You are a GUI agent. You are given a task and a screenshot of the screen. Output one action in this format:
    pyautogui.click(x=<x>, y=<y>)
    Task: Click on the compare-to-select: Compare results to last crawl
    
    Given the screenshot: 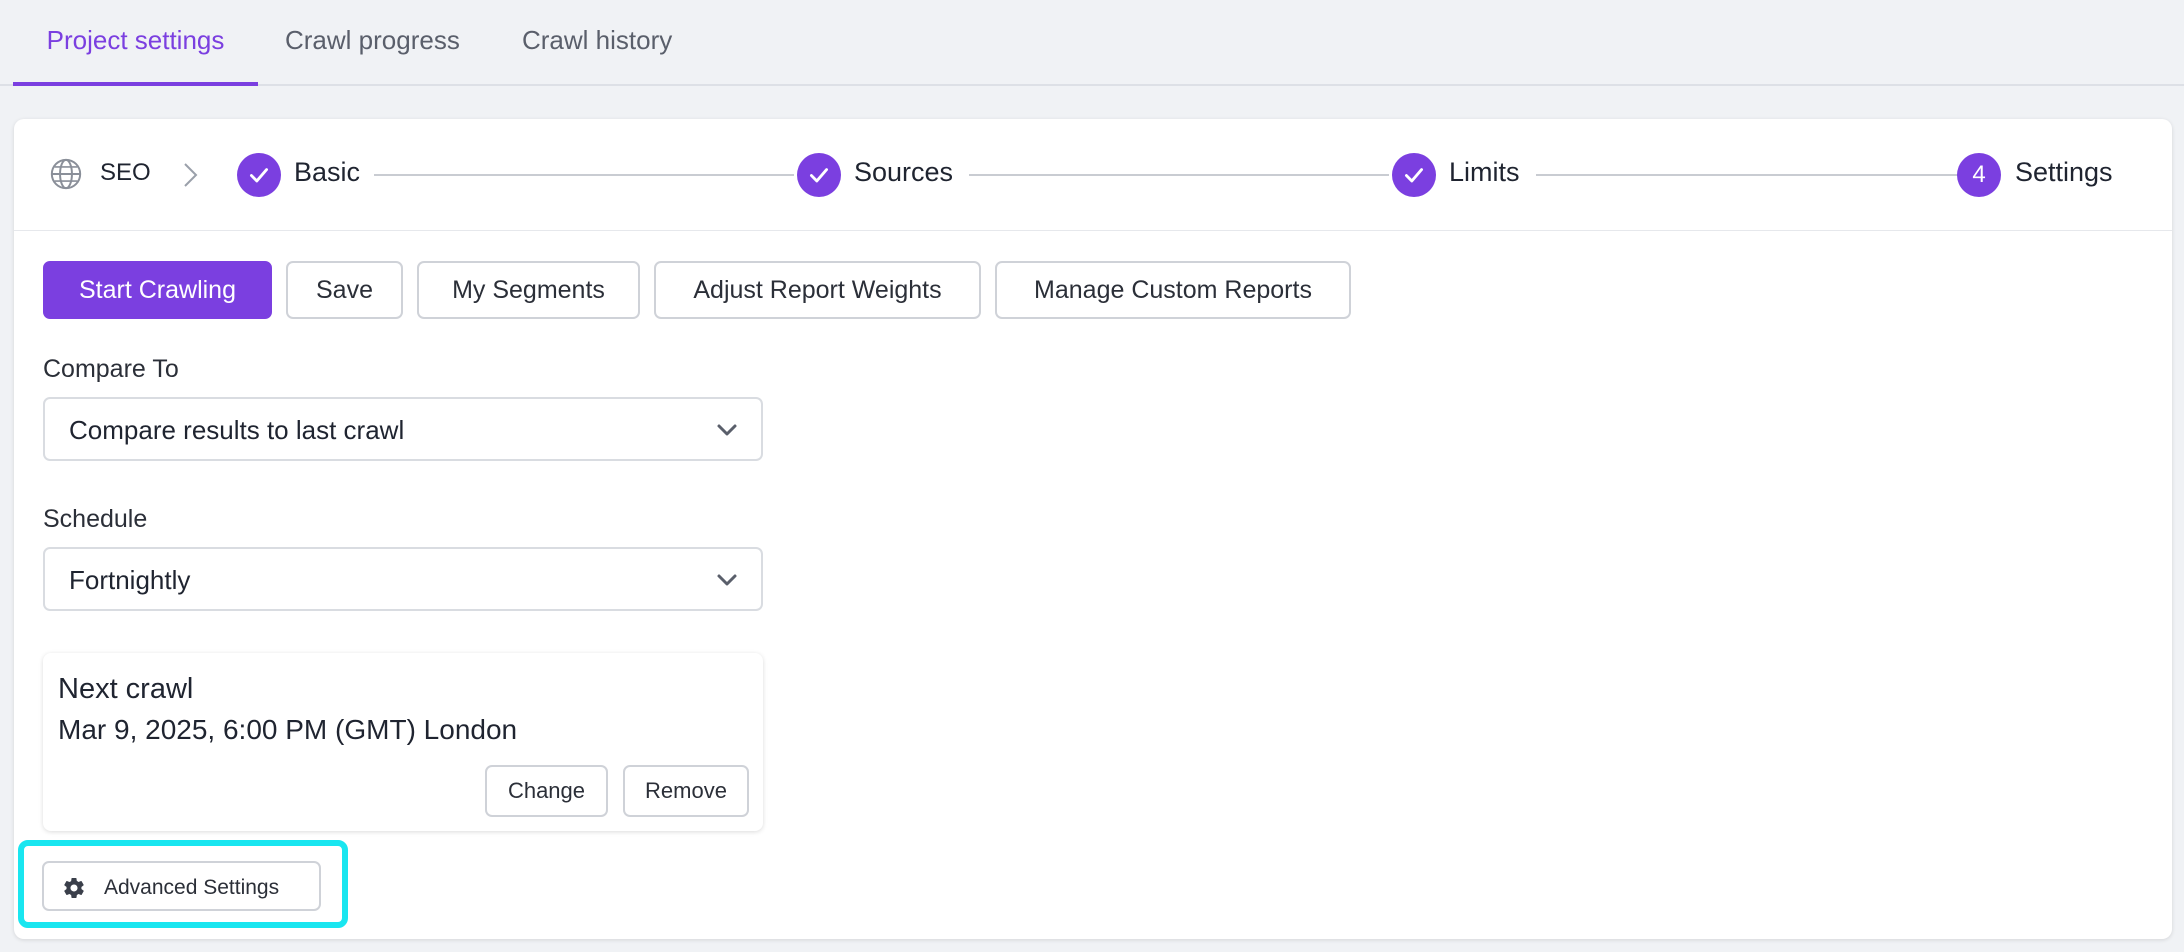 What is the action you would take?
    pyautogui.click(x=403, y=429)
    